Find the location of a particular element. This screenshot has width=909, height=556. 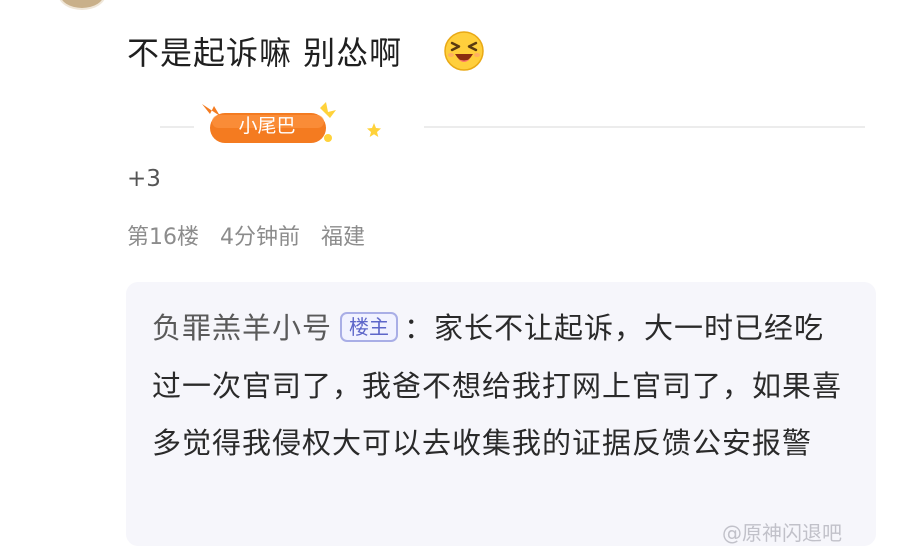

watermark: @原神闪退吧 is located at coordinates (782, 533).